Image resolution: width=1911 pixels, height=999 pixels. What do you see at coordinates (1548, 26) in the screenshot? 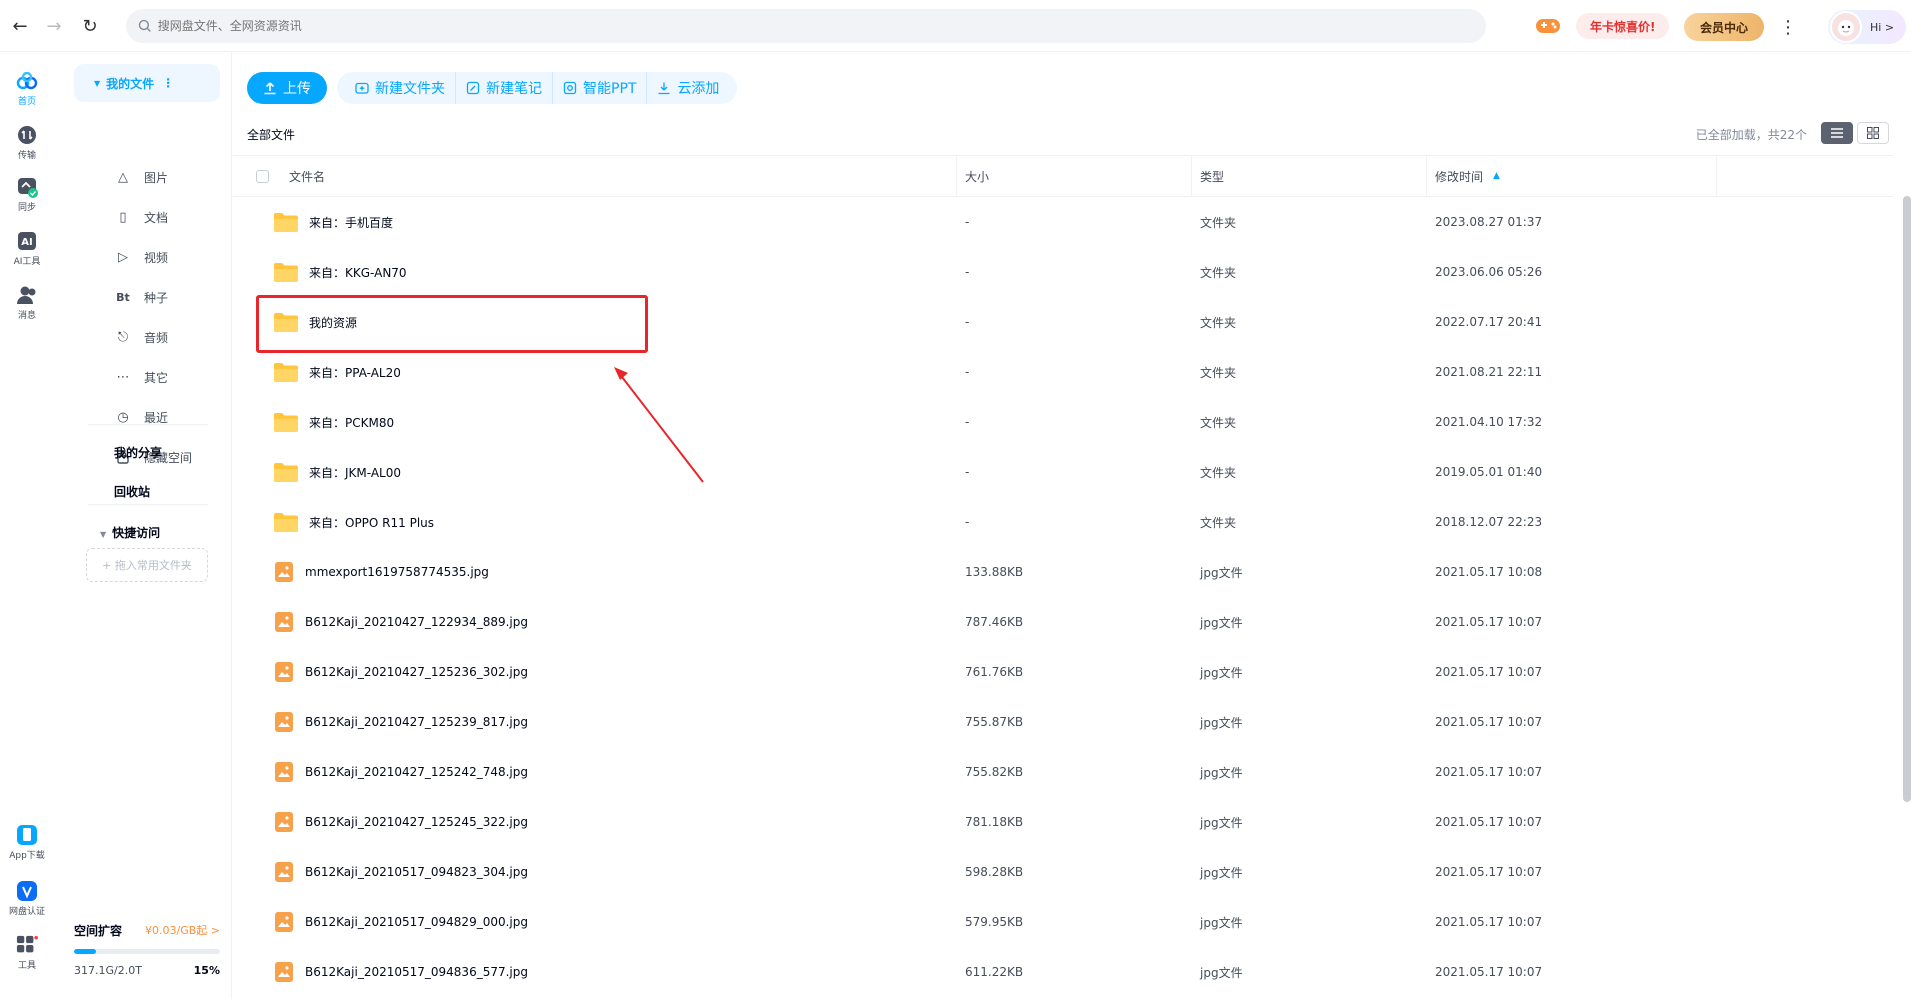
I see `gamepad-icon` at bounding box center [1548, 26].